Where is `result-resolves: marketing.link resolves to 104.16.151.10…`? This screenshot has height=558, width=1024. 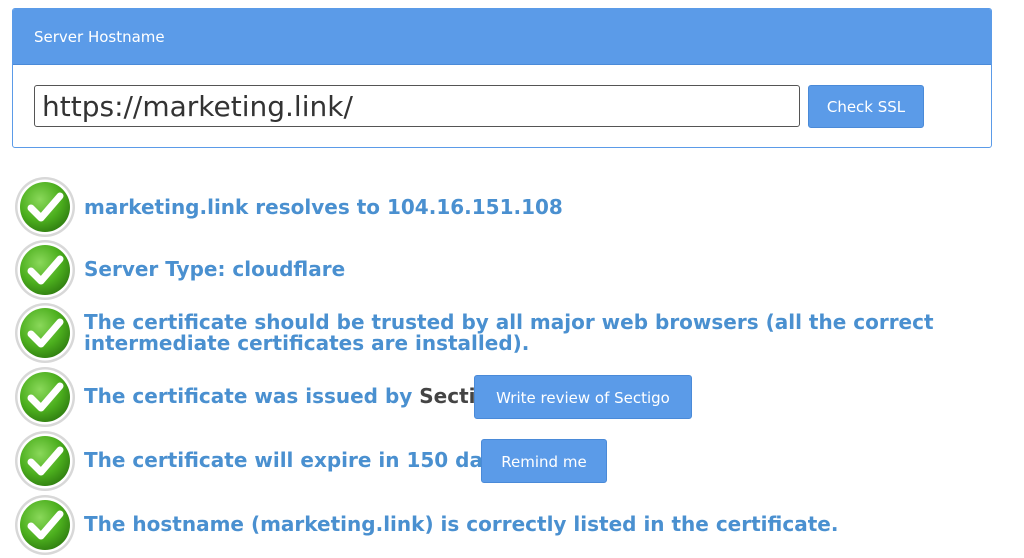
result-resolves: marketing.link resolves to 104.16.151.10… is located at coordinates (509, 207).